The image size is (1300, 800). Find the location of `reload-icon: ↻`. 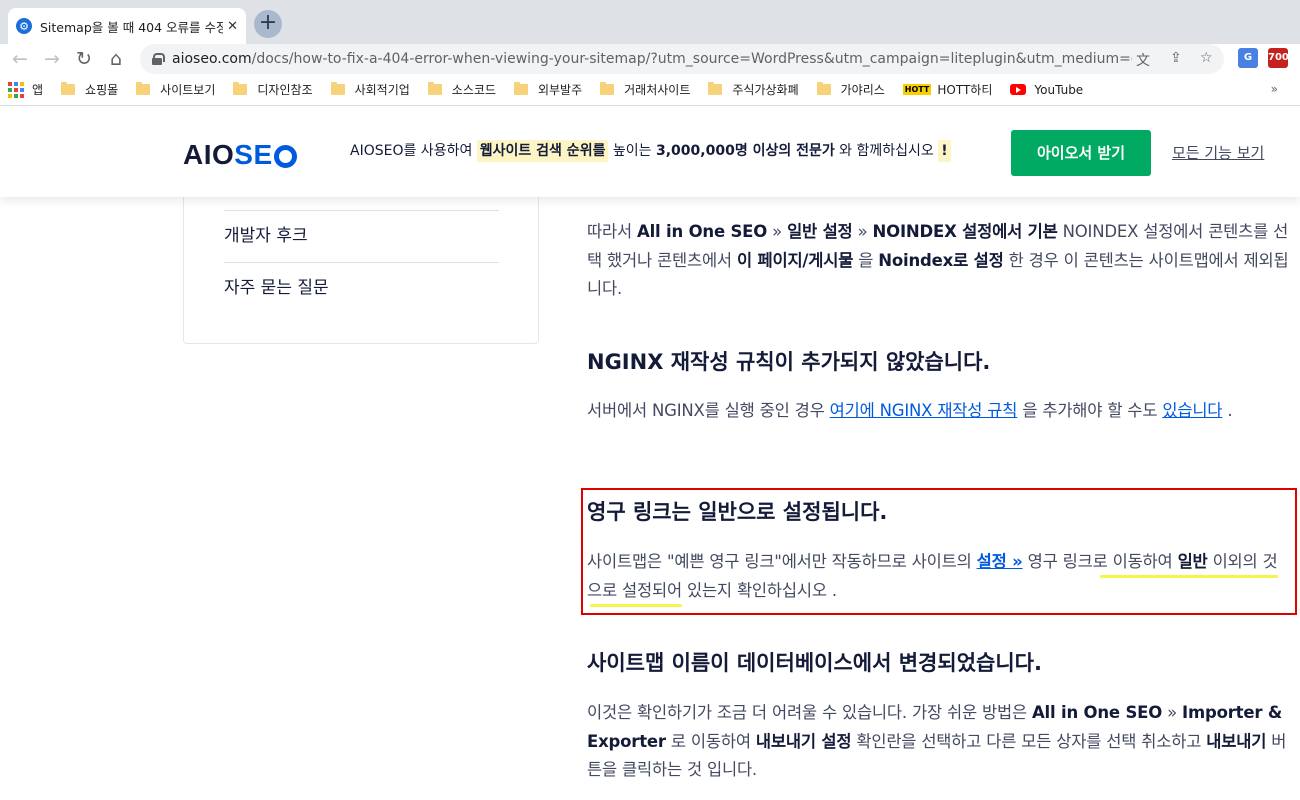

reload-icon: ↻ is located at coordinates (84, 59).